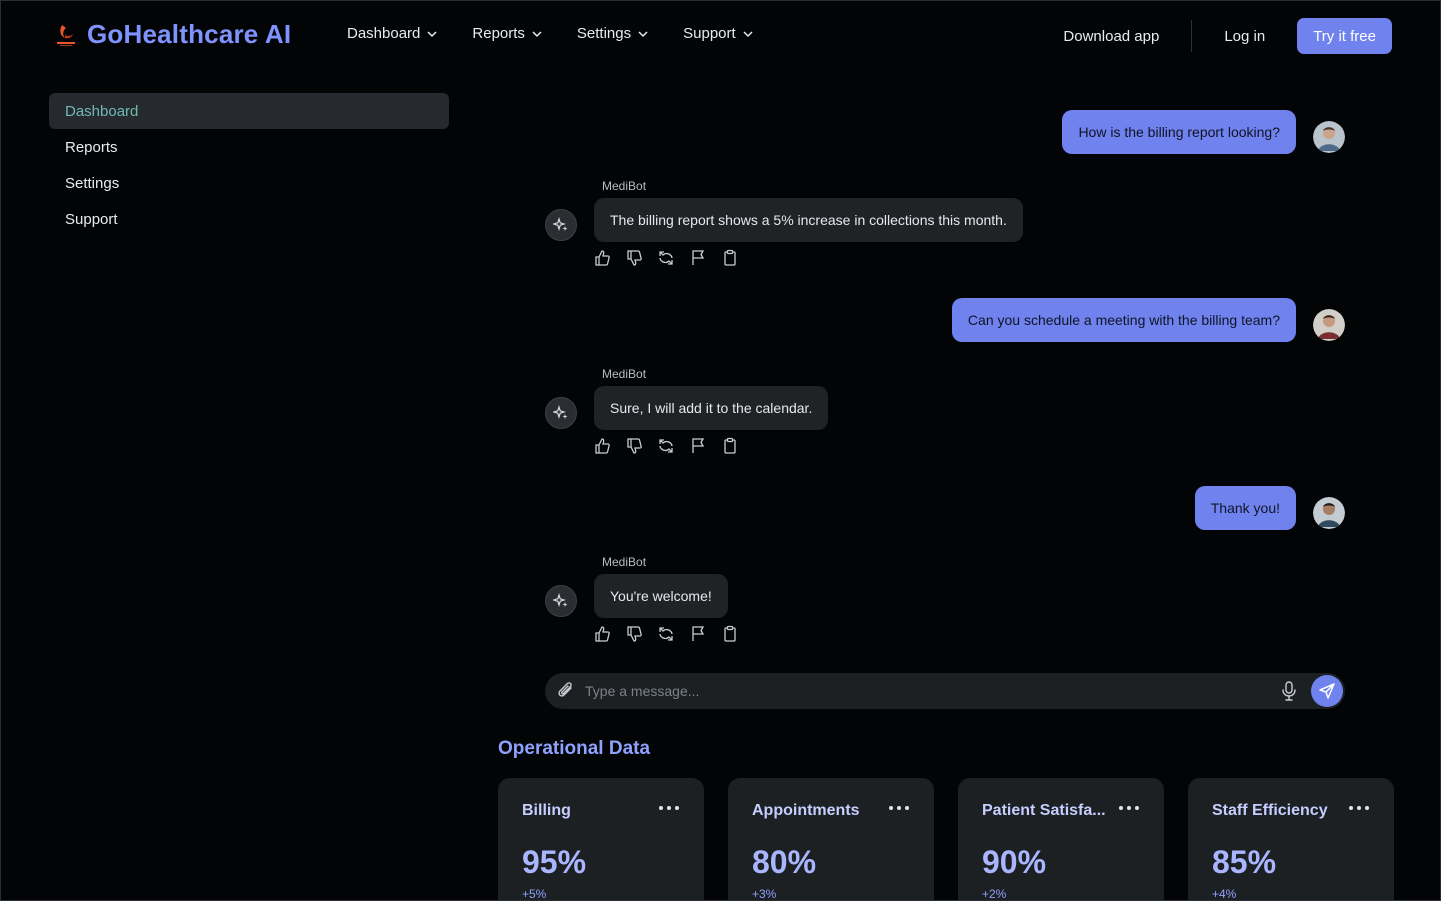 Image resolution: width=1441 pixels, height=901 pixels. Describe the element at coordinates (601, 839) in the screenshot. I see `metric-card-billing: Billing 95% +5%` at that location.